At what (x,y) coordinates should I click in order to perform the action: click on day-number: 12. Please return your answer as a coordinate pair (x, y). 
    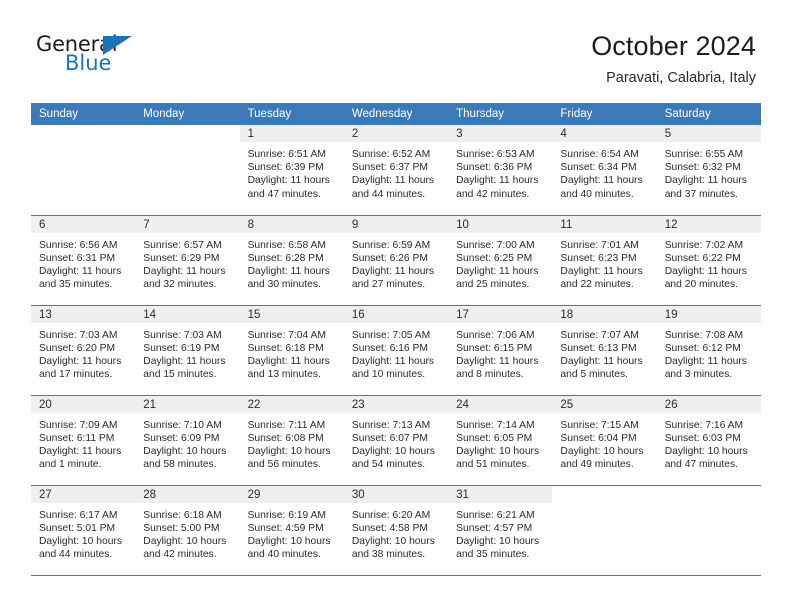
    Looking at the image, I should click on (708, 224).